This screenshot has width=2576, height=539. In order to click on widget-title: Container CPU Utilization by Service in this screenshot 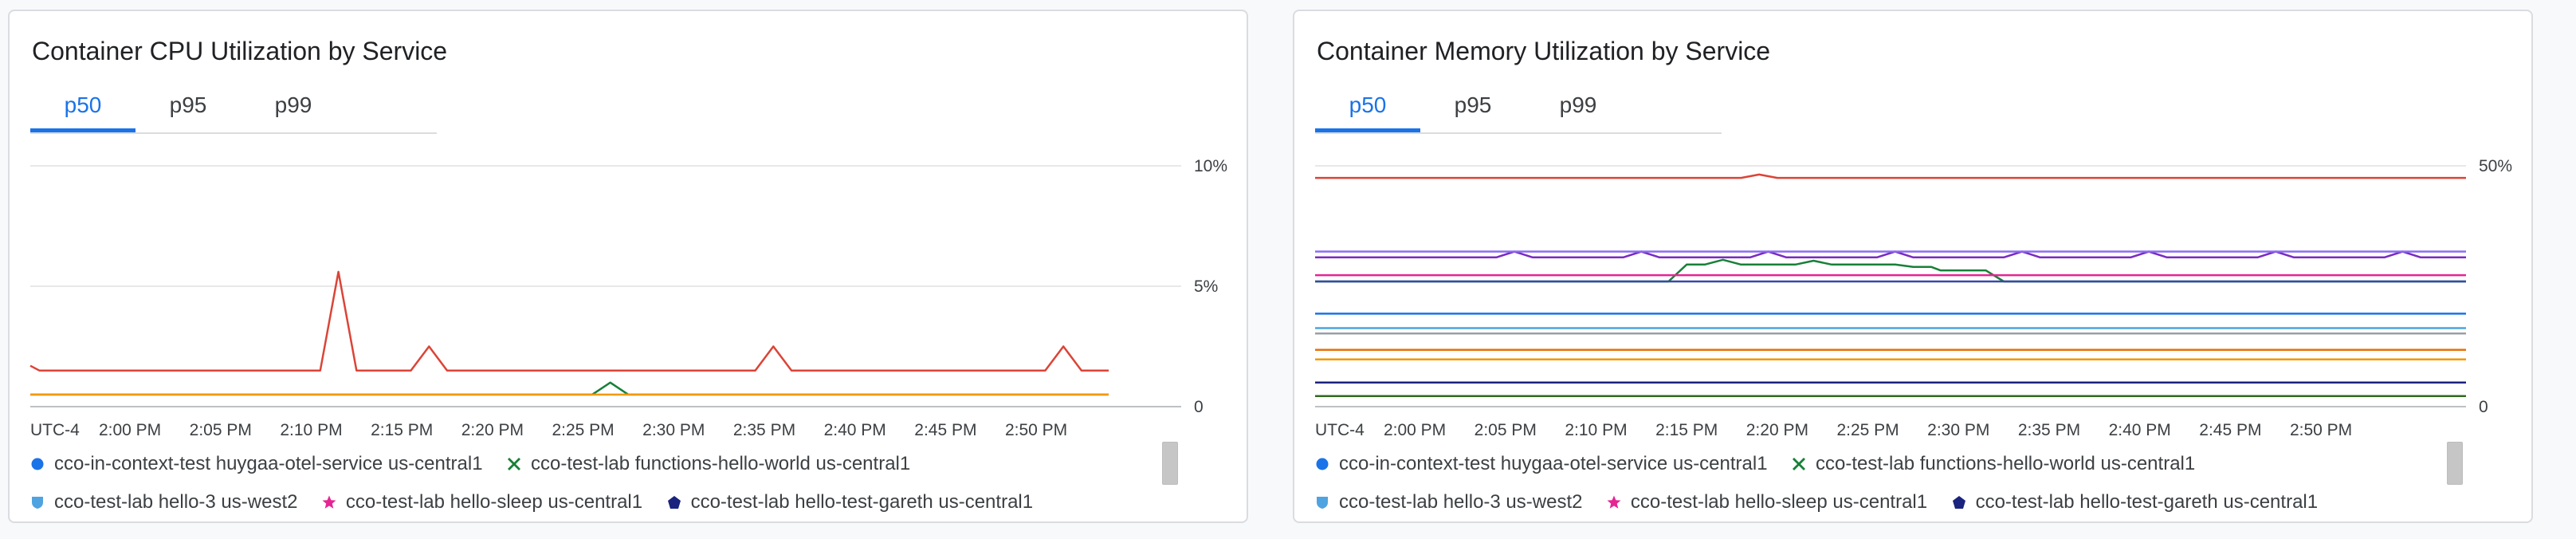, I will do `click(240, 51)`.